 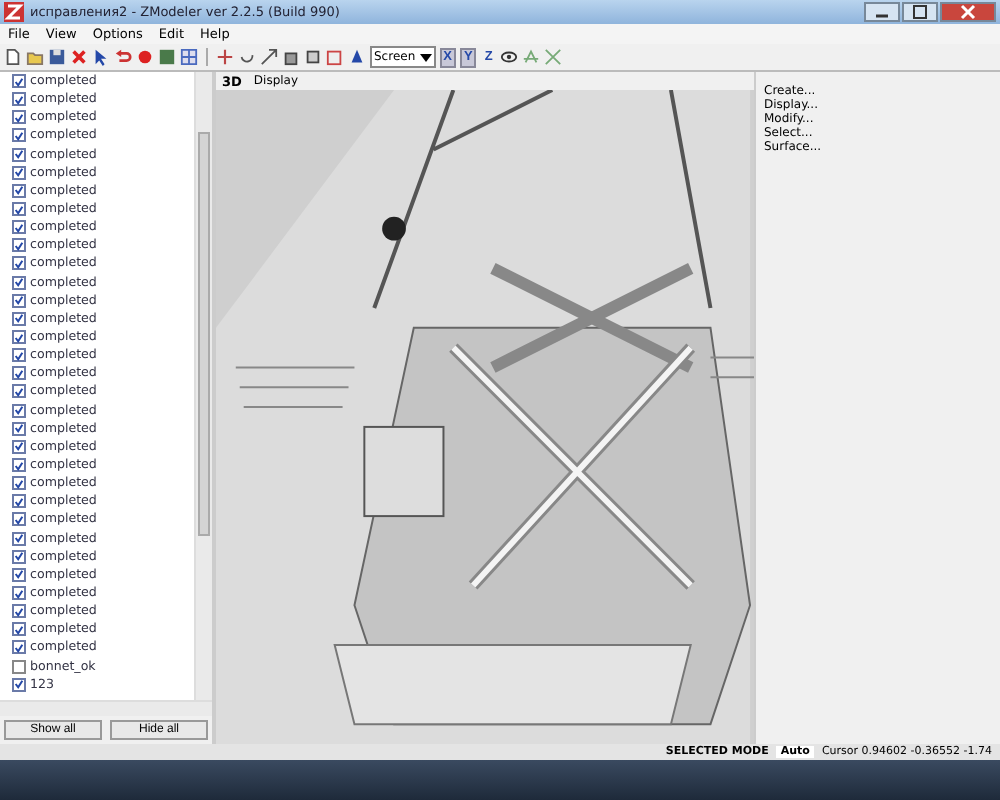 I want to click on maximize-icon, so click(x=920, y=12).